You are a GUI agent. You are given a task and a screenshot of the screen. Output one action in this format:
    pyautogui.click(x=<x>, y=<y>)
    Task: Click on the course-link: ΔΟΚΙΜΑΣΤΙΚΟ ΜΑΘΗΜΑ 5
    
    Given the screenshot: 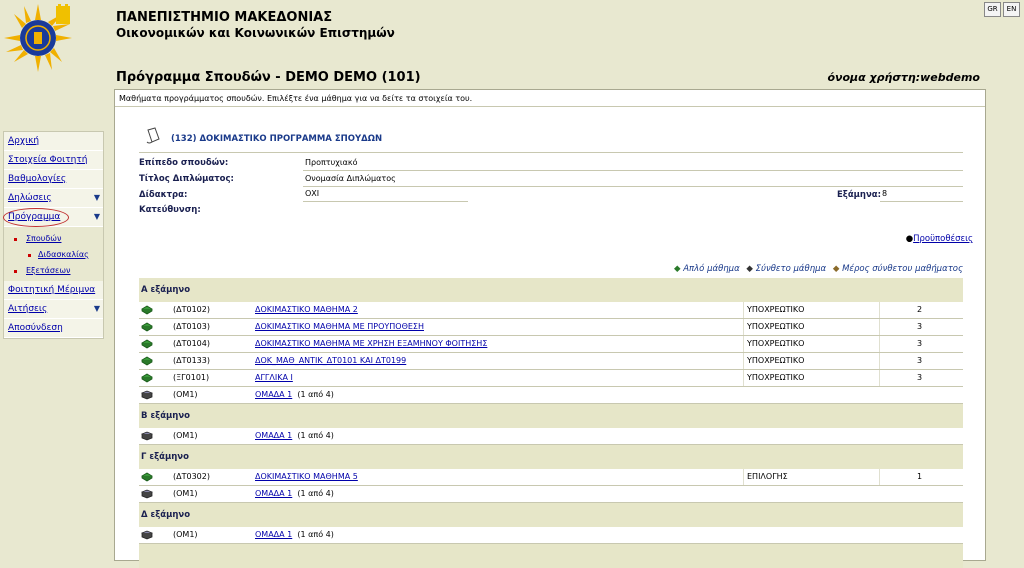 What is the action you would take?
    pyautogui.click(x=306, y=476)
    